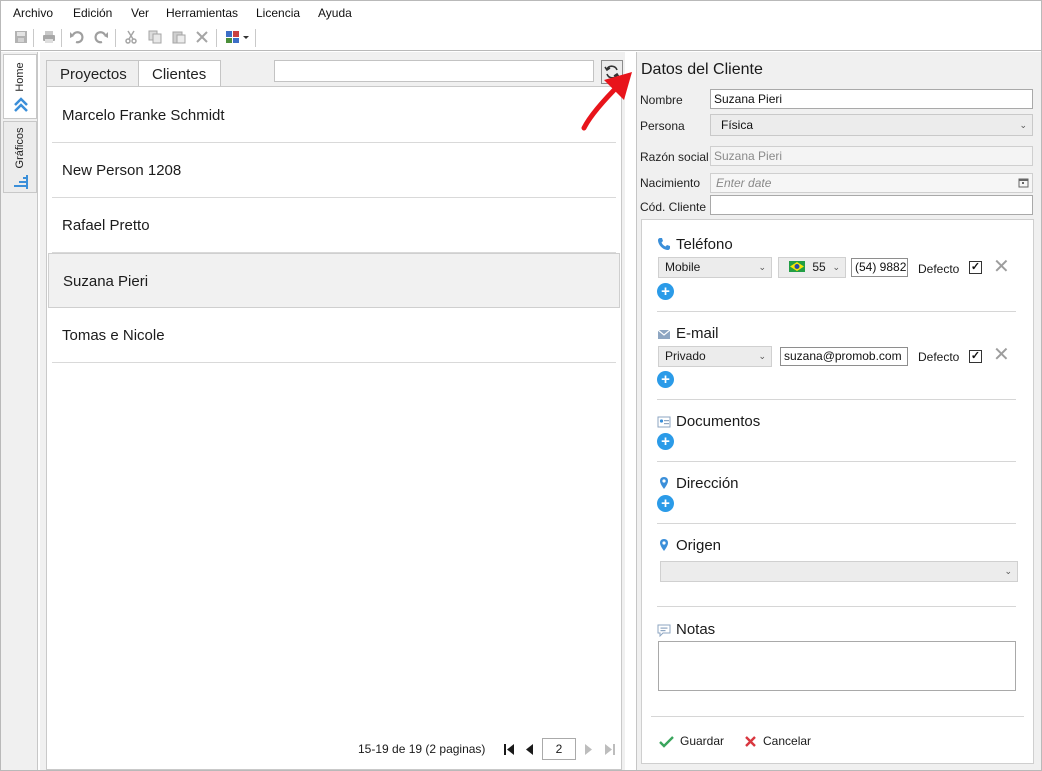  Describe the element at coordinates (334, 115) in the screenshot. I see `list-item: Marcelo Franke Schmidt` at that location.